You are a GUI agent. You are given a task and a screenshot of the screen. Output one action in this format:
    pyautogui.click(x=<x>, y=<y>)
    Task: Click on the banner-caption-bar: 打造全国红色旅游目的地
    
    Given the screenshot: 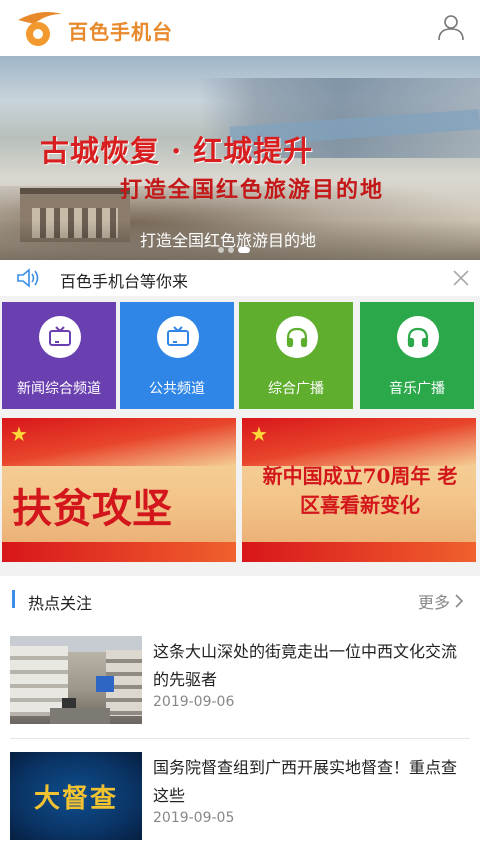 What is the action you would take?
    pyautogui.click(x=240, y=240)
    